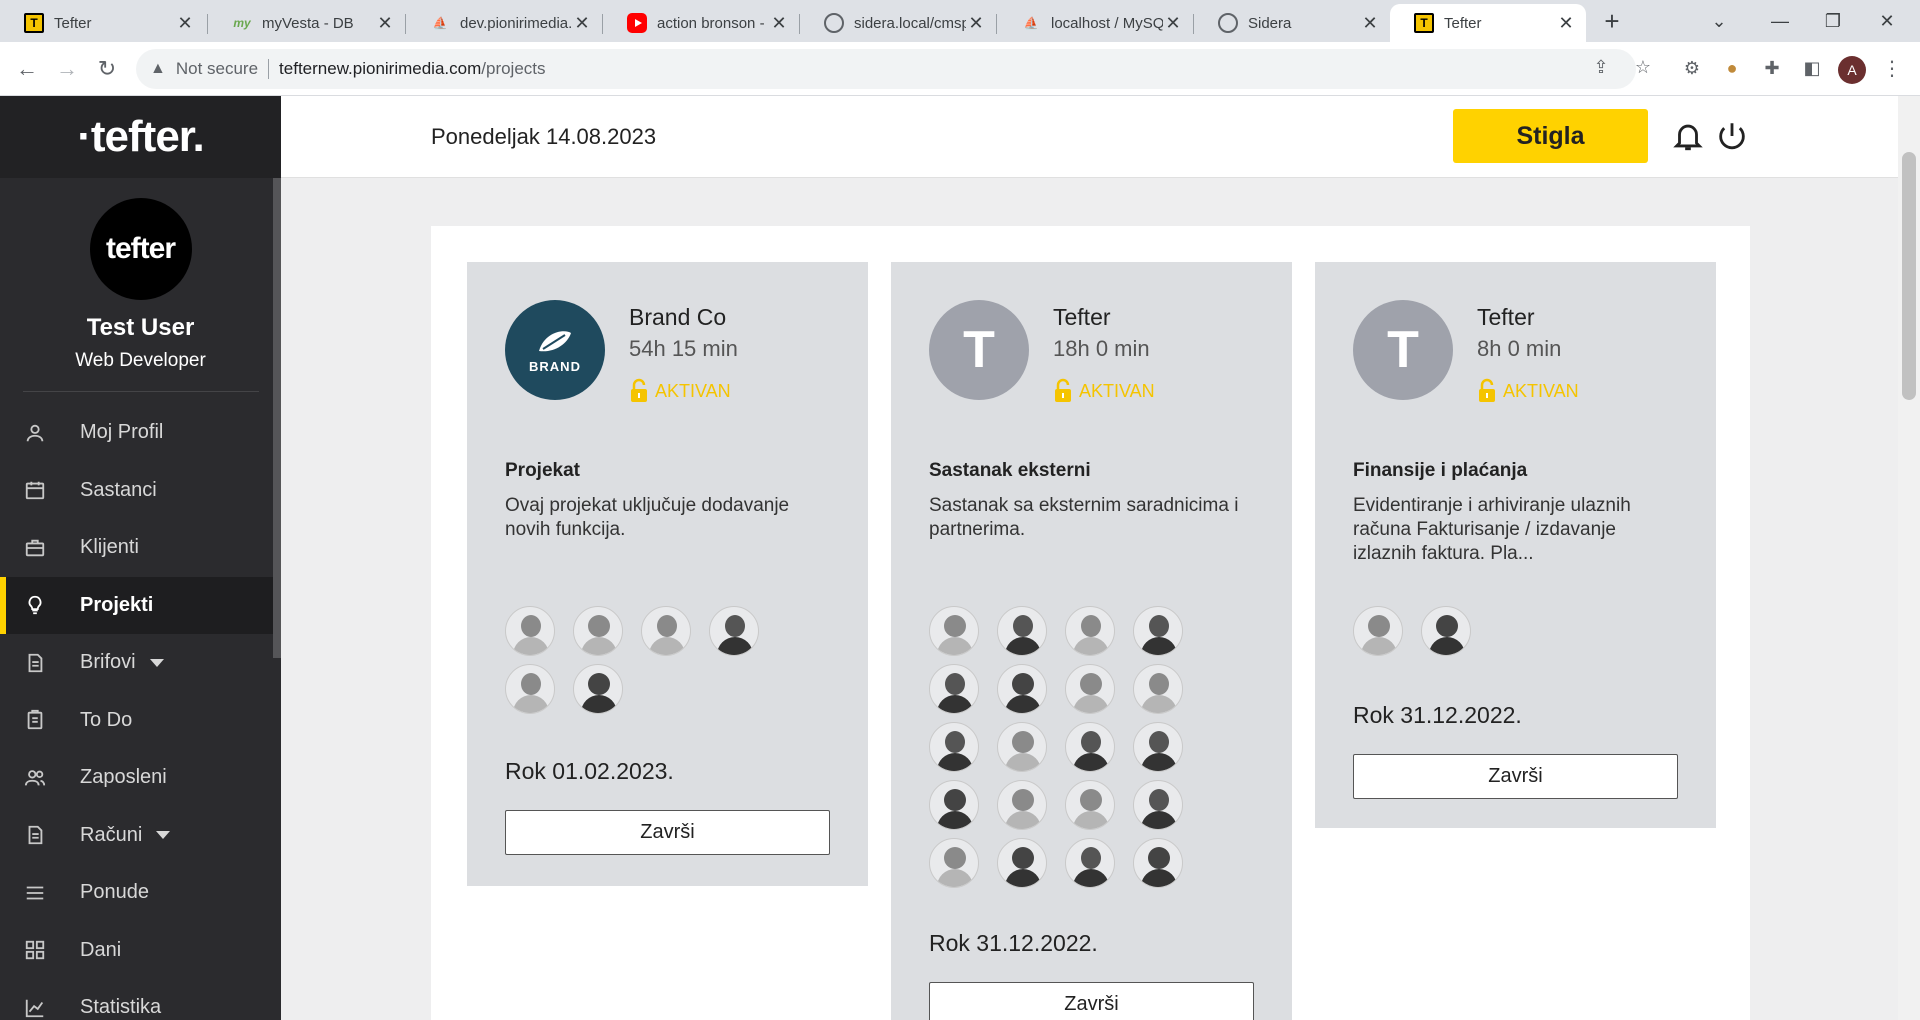 This screenshot has height=1020, width=1920. What do you see at coordinates (35, 433) in the screenshot?
I see `user-icon` at bounding box center [35, 433].